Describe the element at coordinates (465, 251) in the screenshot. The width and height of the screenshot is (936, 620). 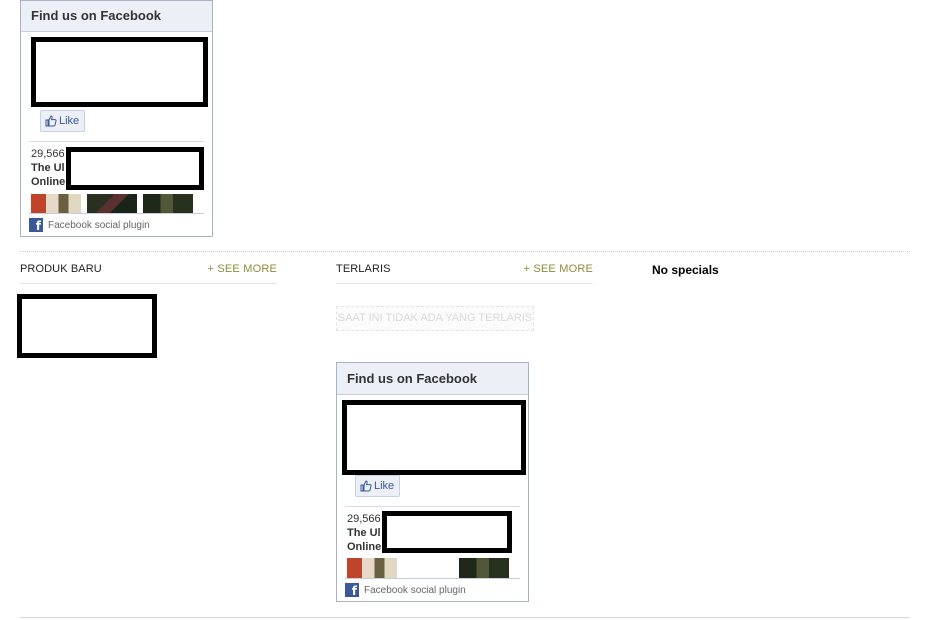
I see `section-separator` at that location.